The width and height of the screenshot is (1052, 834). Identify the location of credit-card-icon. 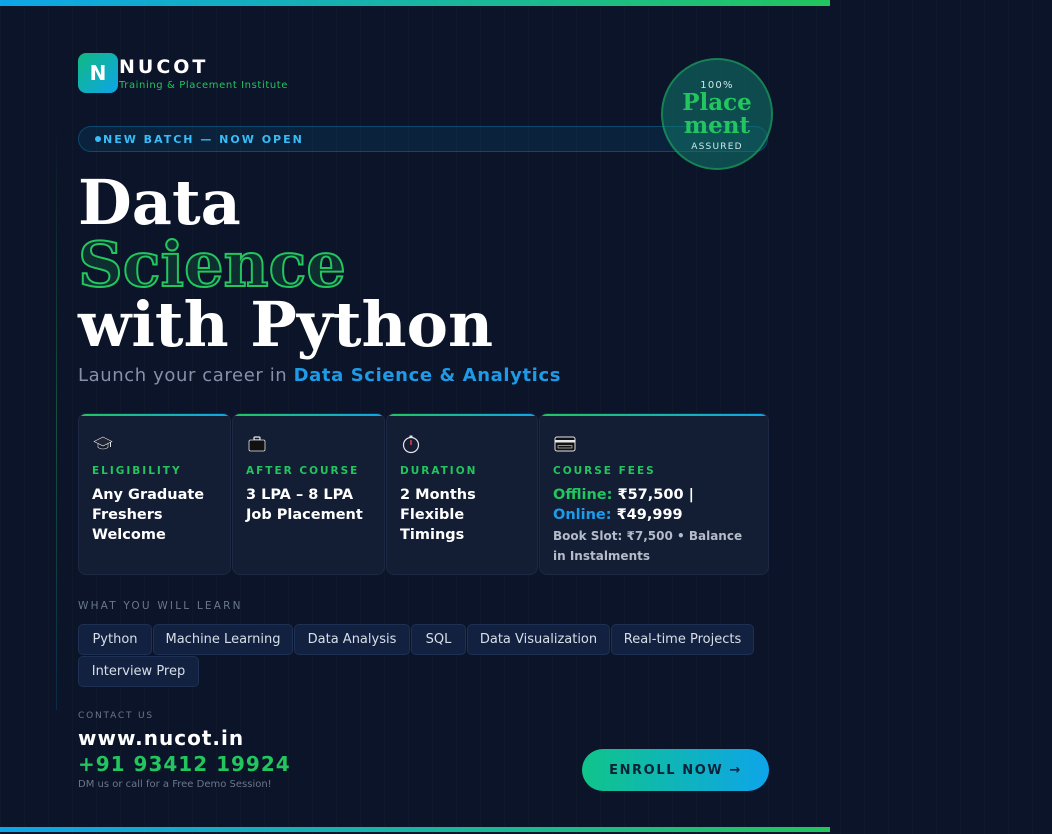
(565, 444).